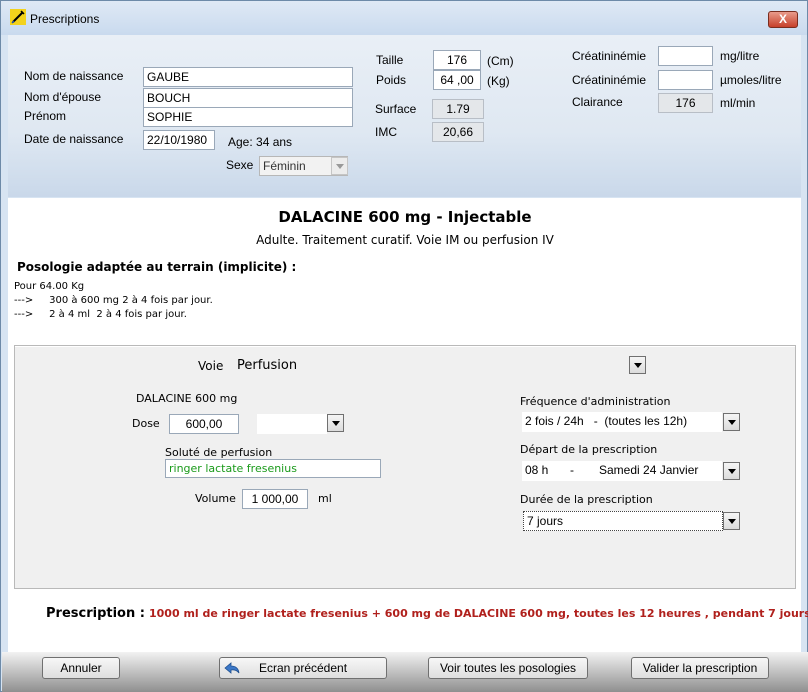 The width and height of the screenshot is (808, 692). Describe the element at coordinates (45, 116) in the screenshot. I see `prenom-label: Prénom` at that location.